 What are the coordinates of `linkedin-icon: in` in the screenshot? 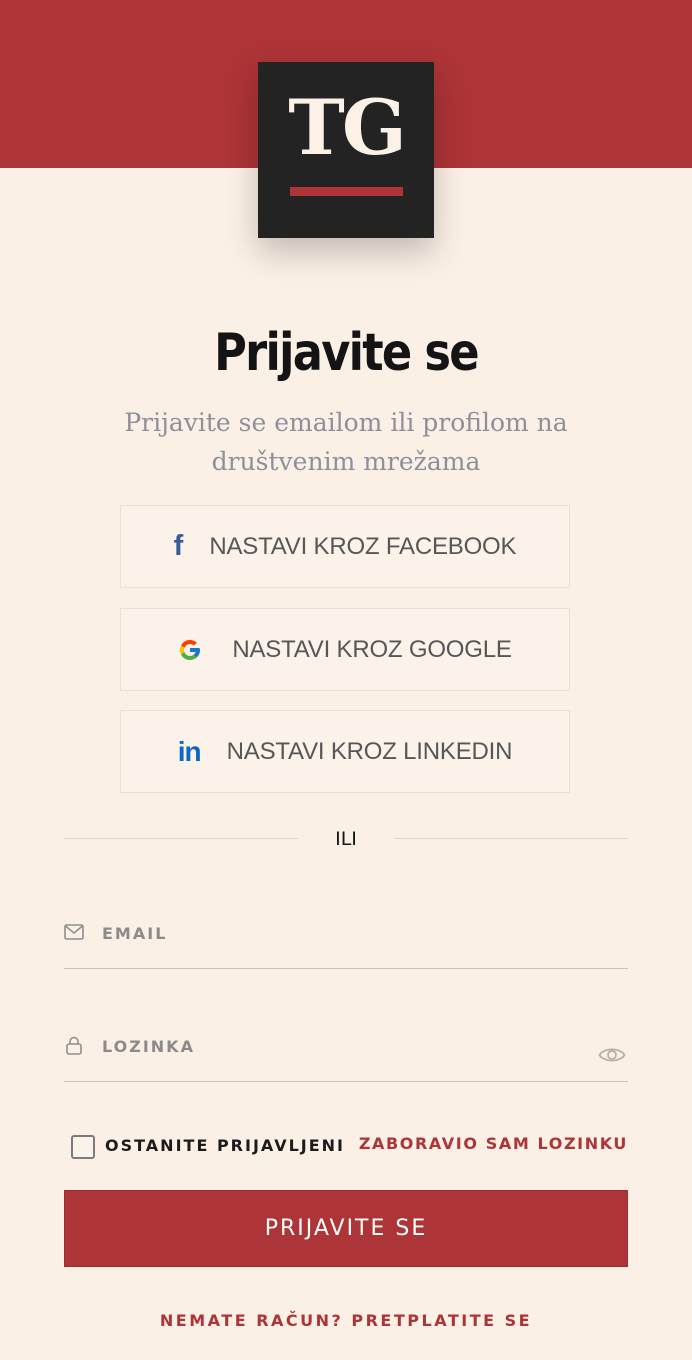 It's located at (189, 751).